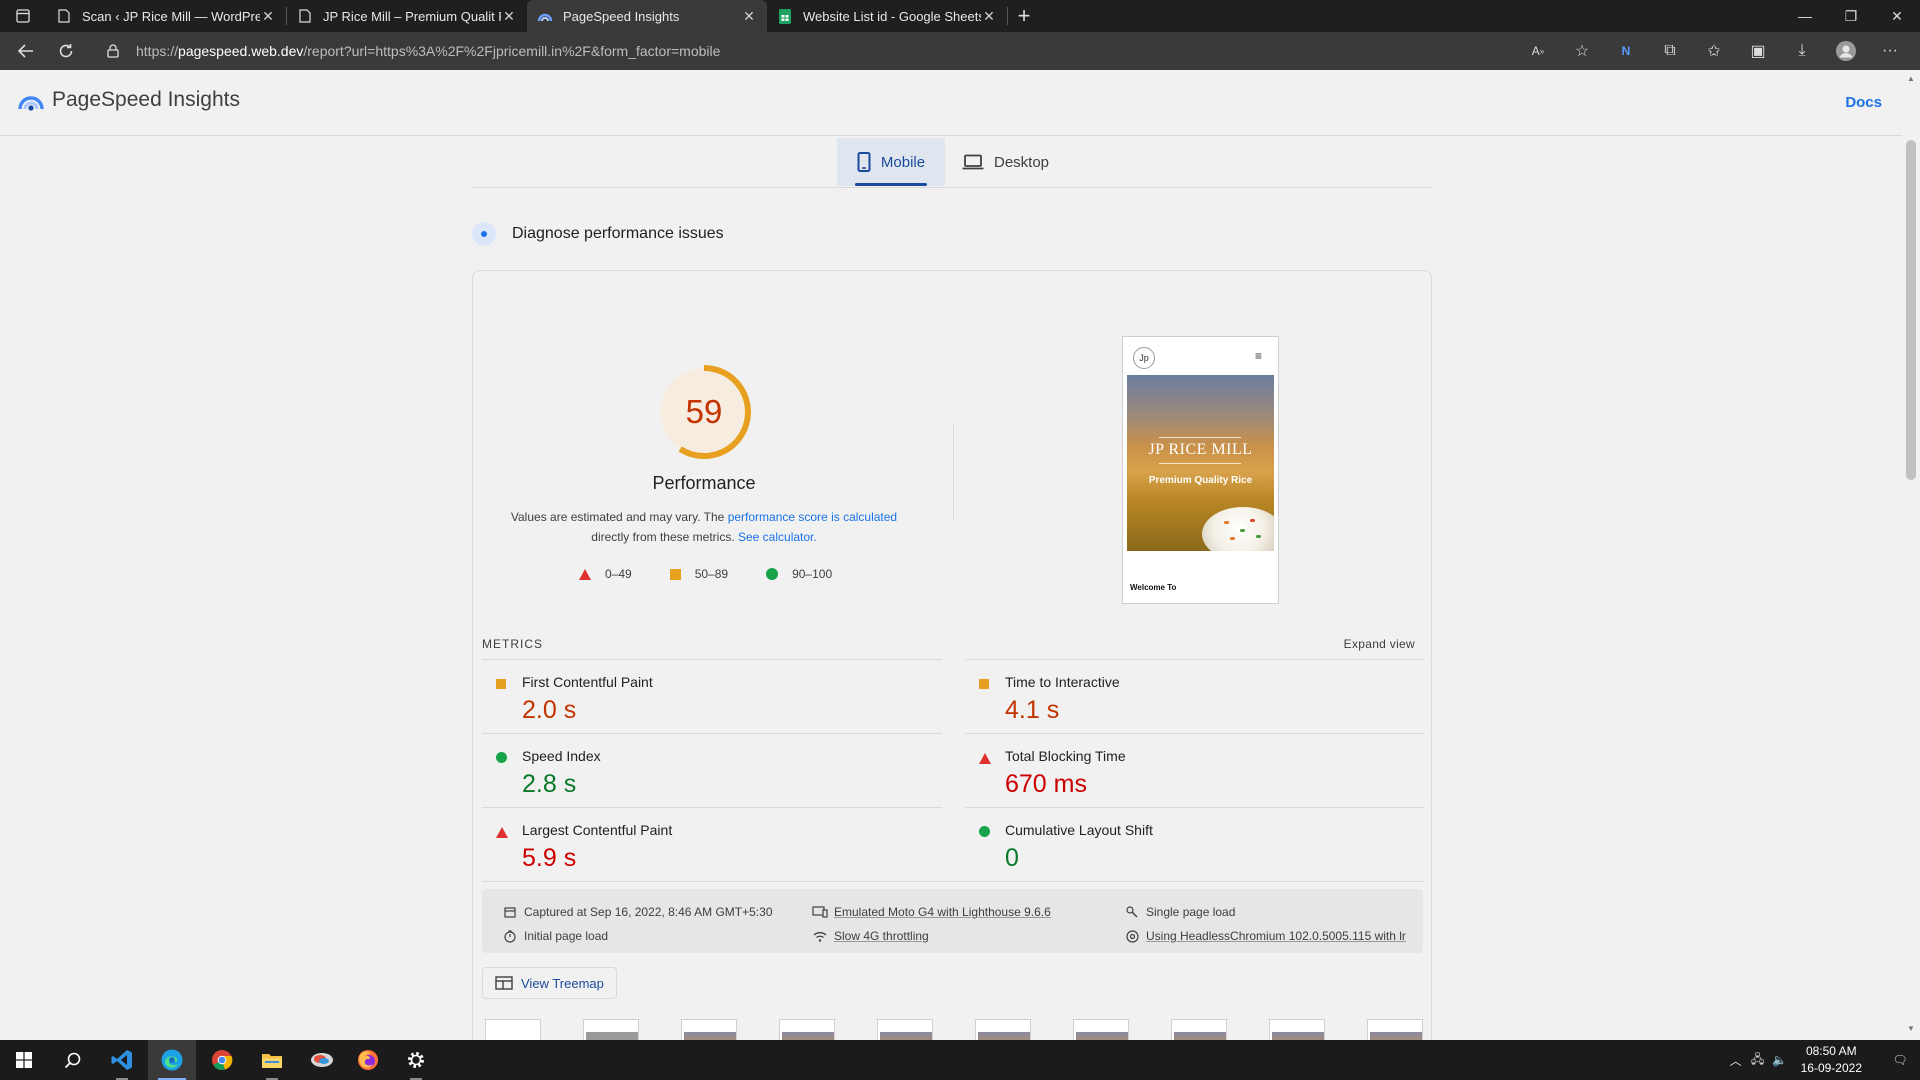  What do you see at coordinates (407, 16) in the screenshot?
I see `browser-tab: JP Rice Mill – Premium Qualit Rice ✕` at bounding box center [407, 16].